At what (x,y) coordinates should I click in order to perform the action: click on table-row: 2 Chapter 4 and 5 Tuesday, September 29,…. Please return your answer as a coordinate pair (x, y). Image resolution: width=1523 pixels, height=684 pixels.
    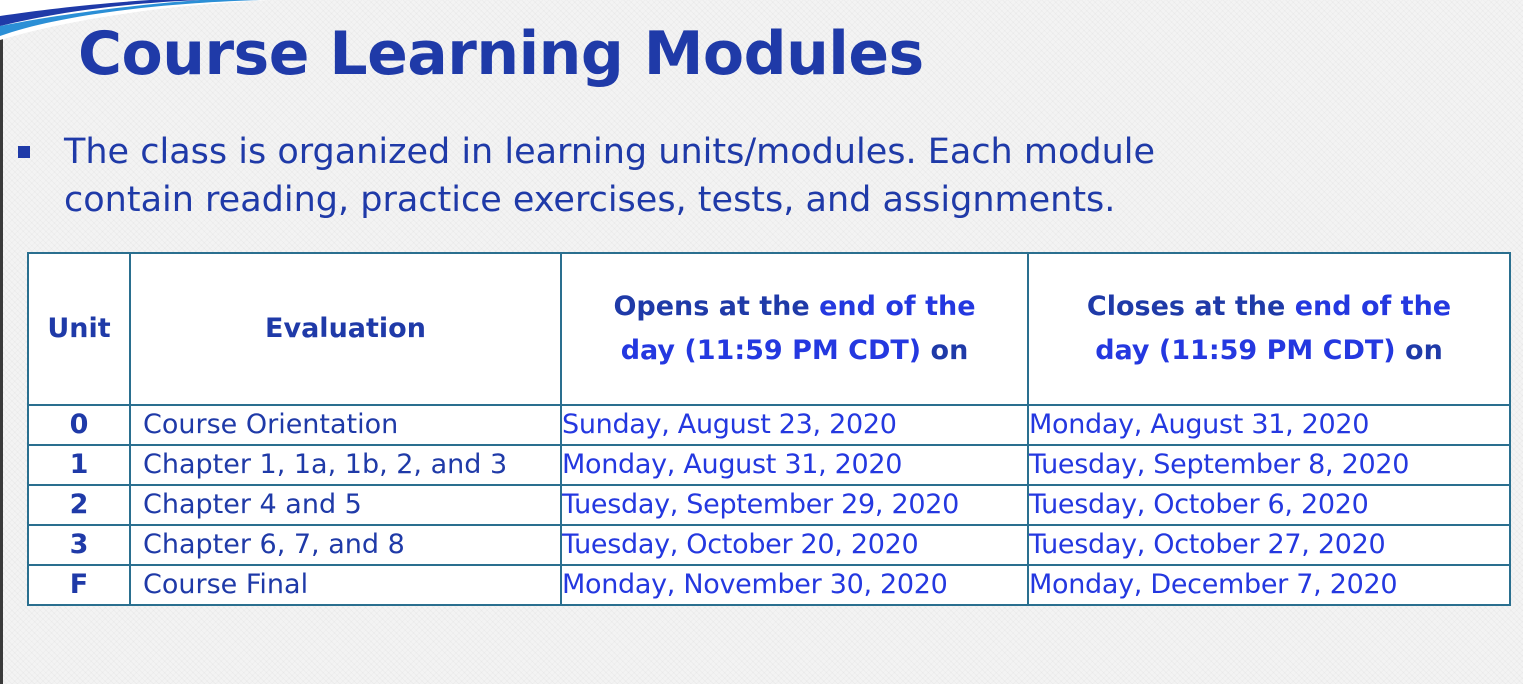
    Looking at the image, I should click on (769, 505).